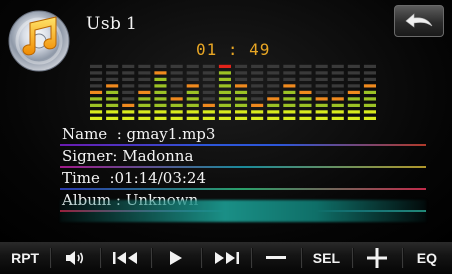  I want to click on skip-next-icon, so click(226, 258).